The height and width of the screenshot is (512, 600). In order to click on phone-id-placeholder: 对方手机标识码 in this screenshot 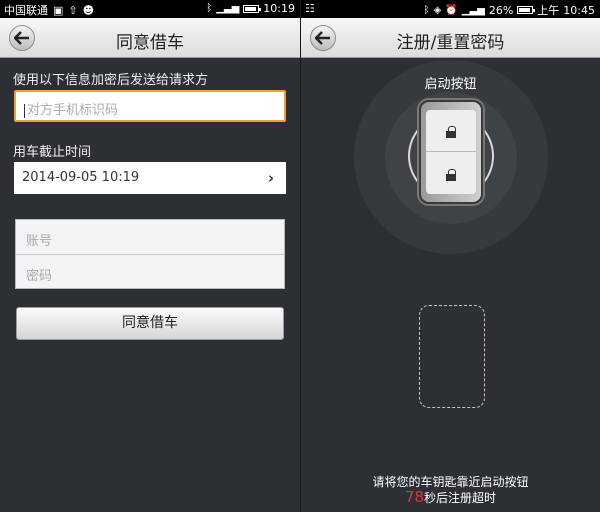, I will do `click(73, 110)`.